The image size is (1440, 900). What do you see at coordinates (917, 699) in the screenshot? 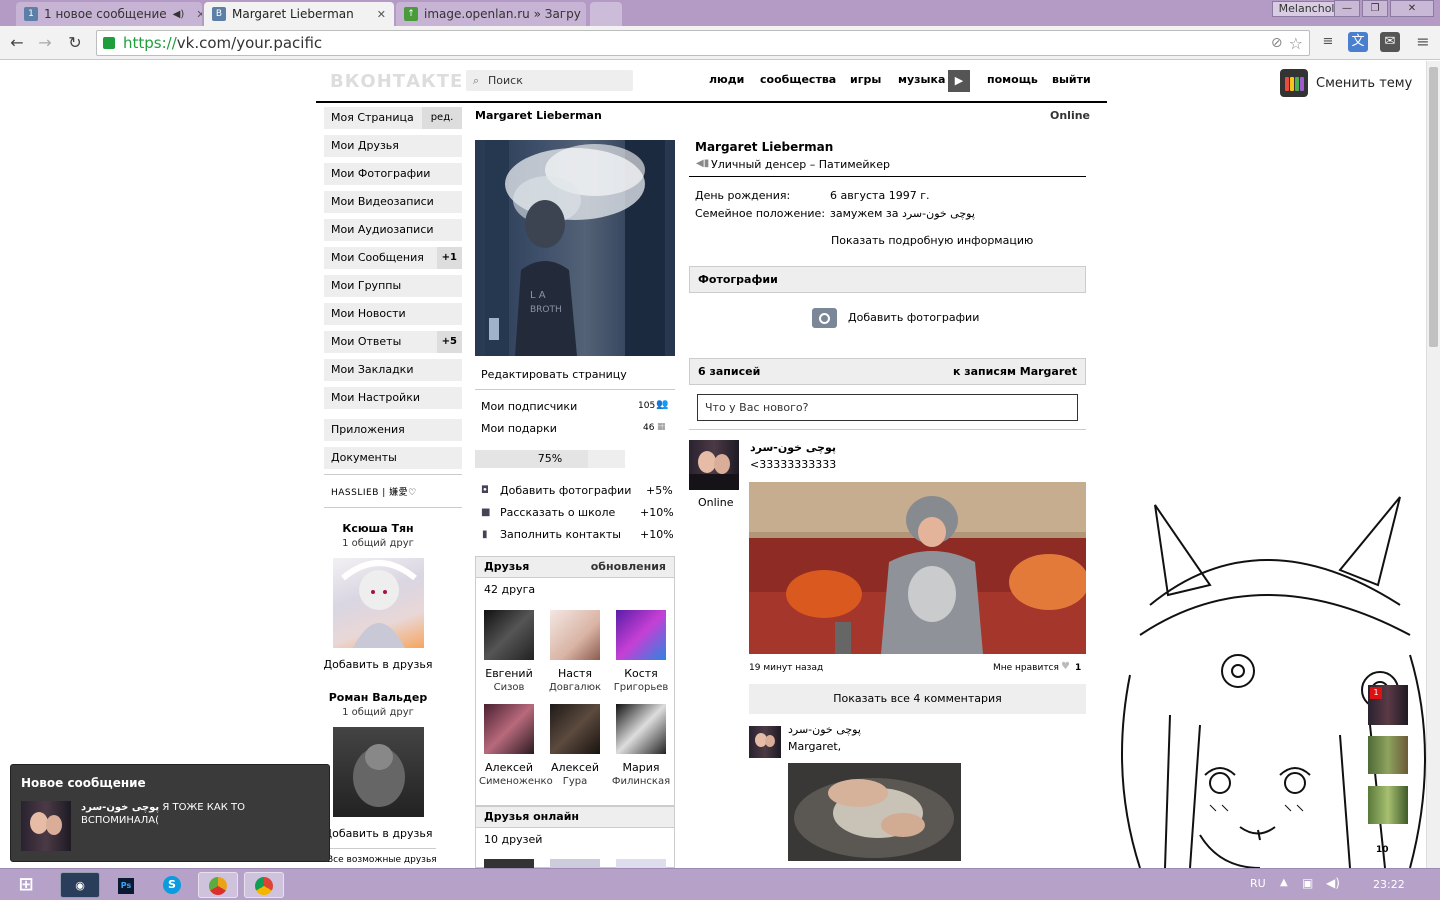
I see `show-comments-button: Показать все 4 комментария` at bounding box center [917, 699].